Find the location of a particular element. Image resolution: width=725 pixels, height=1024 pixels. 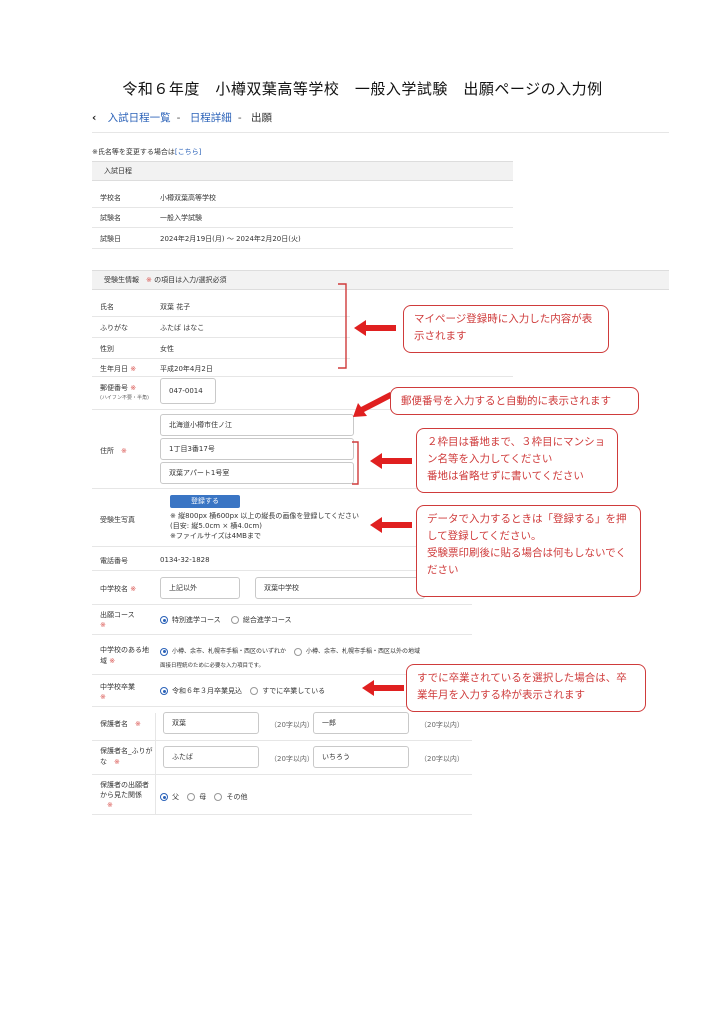

jhs-label: 中学校名 ※ is located at coordinates (118, 589).